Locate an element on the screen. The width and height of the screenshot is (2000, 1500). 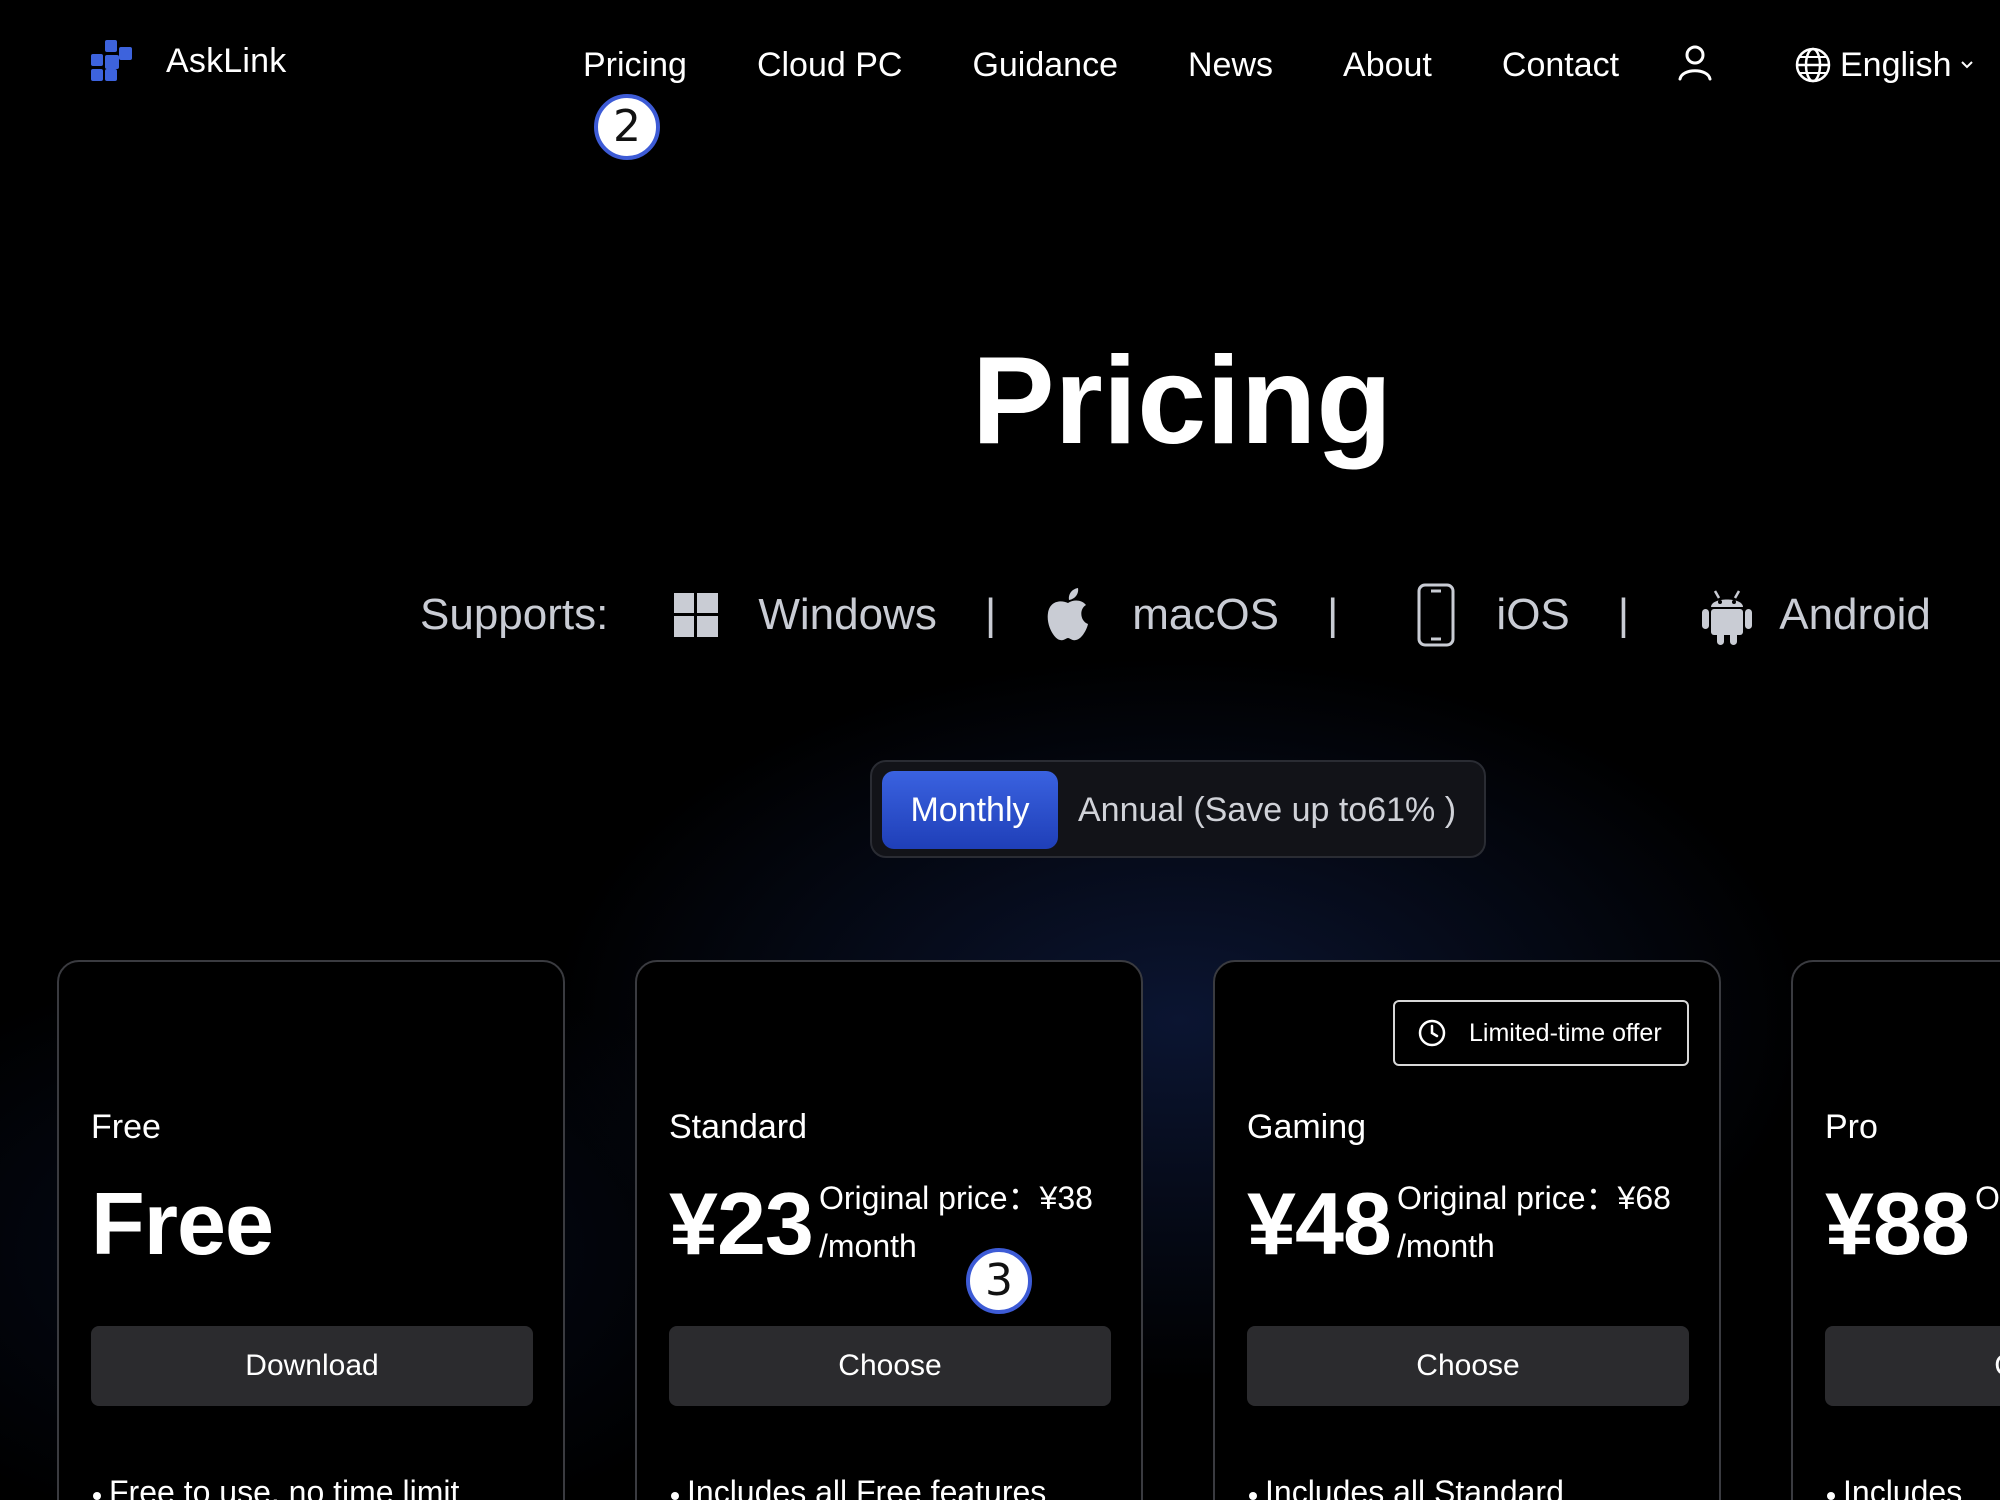
platform-name: iOS is located at coordinates (1533, 614).